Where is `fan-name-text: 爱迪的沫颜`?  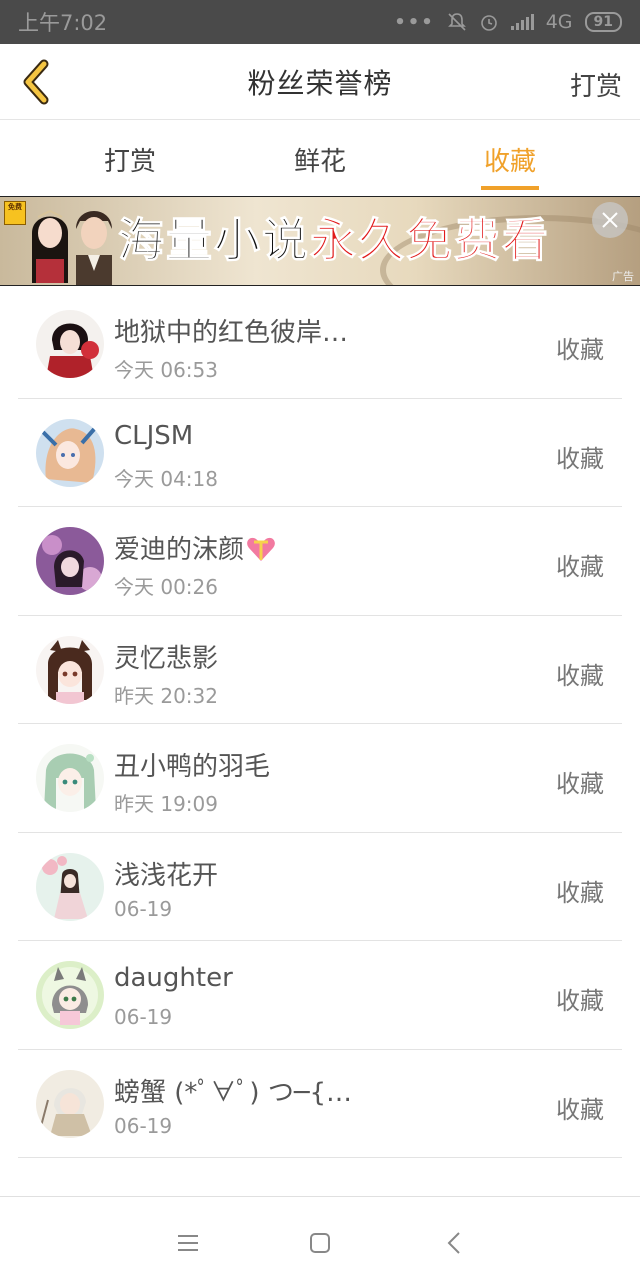 fan-name-text: 爱迪的沫颜 is located at coordinates (179, 550).